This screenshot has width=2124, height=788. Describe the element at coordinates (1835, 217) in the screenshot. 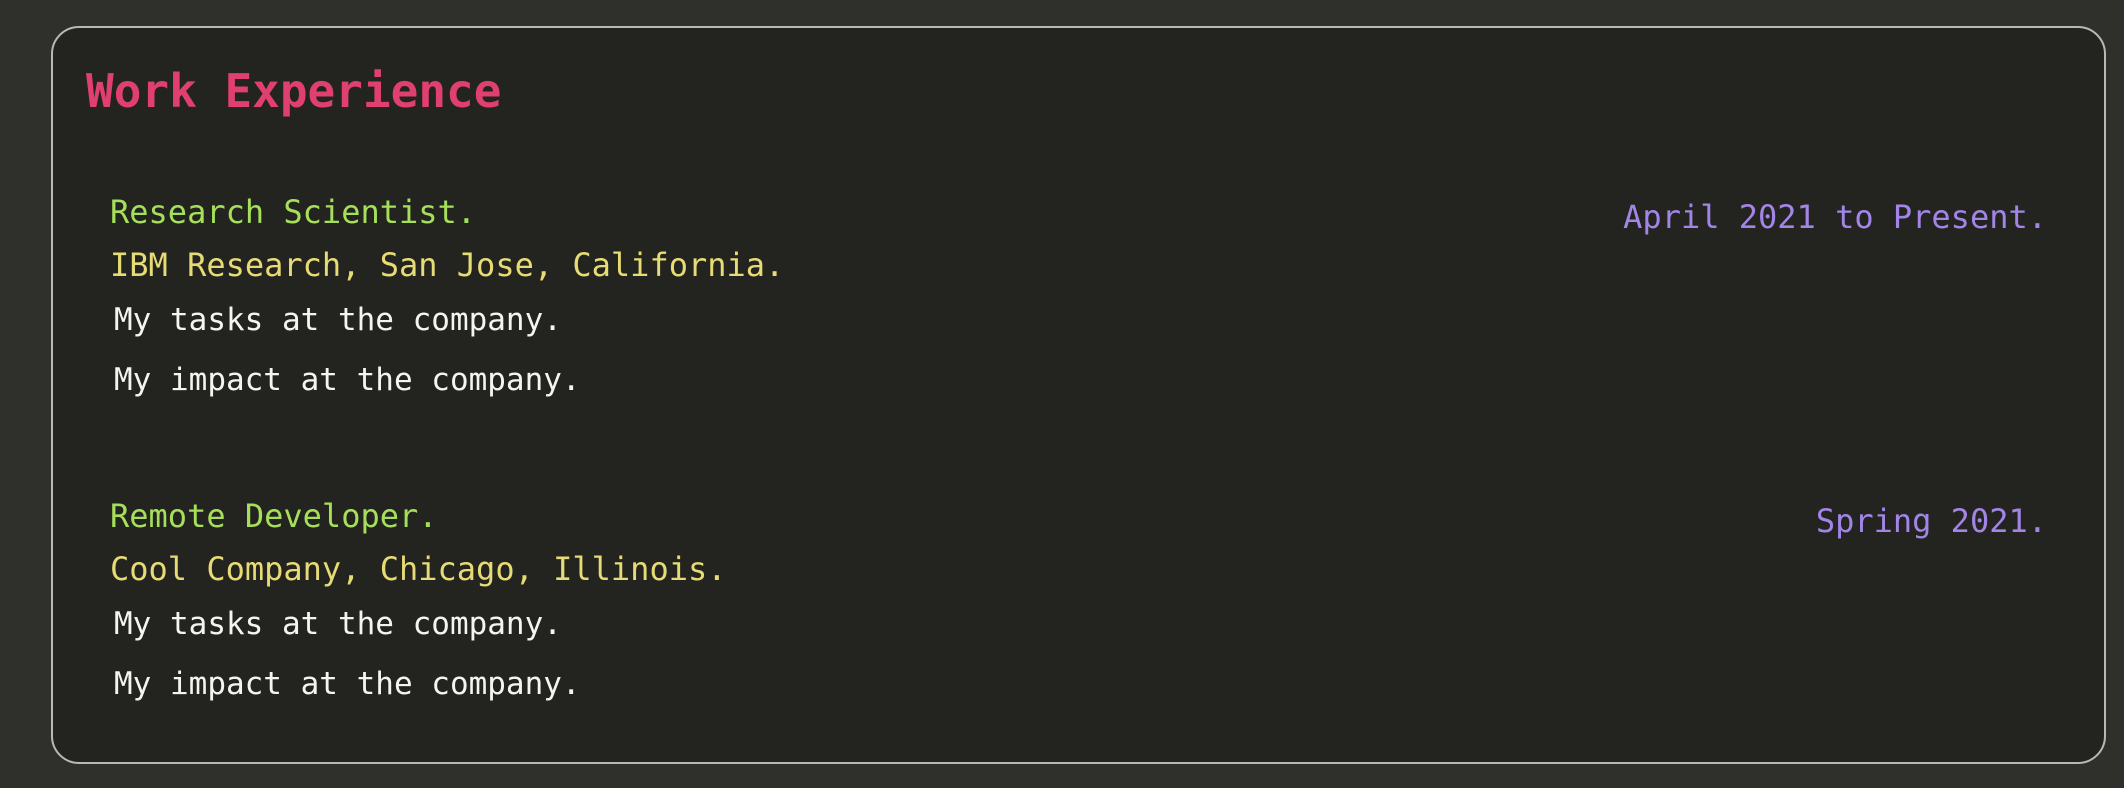

I see `job-dates: April 2021 to Present.` at that location.